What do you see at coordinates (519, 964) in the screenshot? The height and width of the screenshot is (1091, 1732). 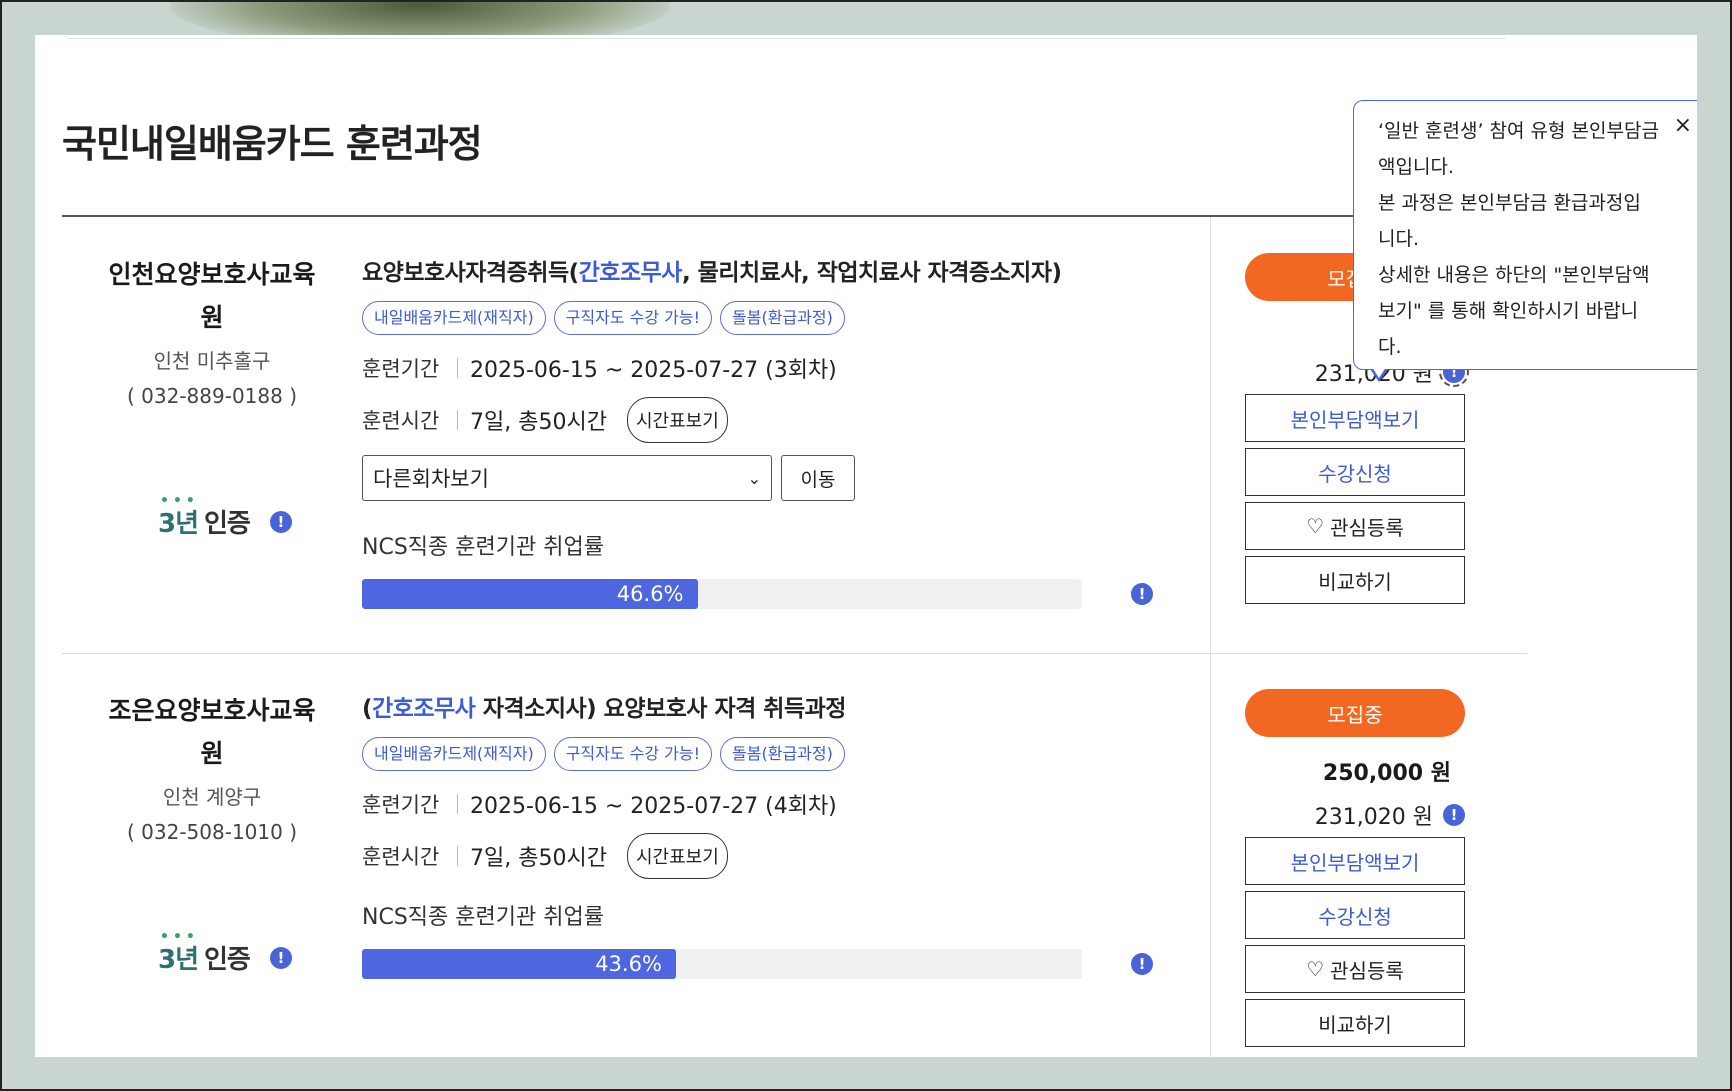 I see `employment-rate-bar: 43.6%` at bounding box center [519, 964].